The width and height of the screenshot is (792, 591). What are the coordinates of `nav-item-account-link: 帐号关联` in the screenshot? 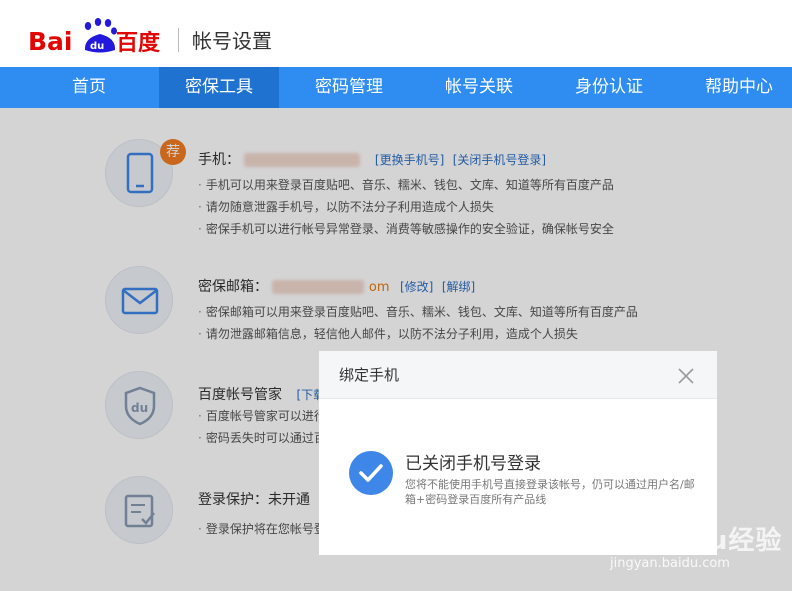 It's located at (479, 87).